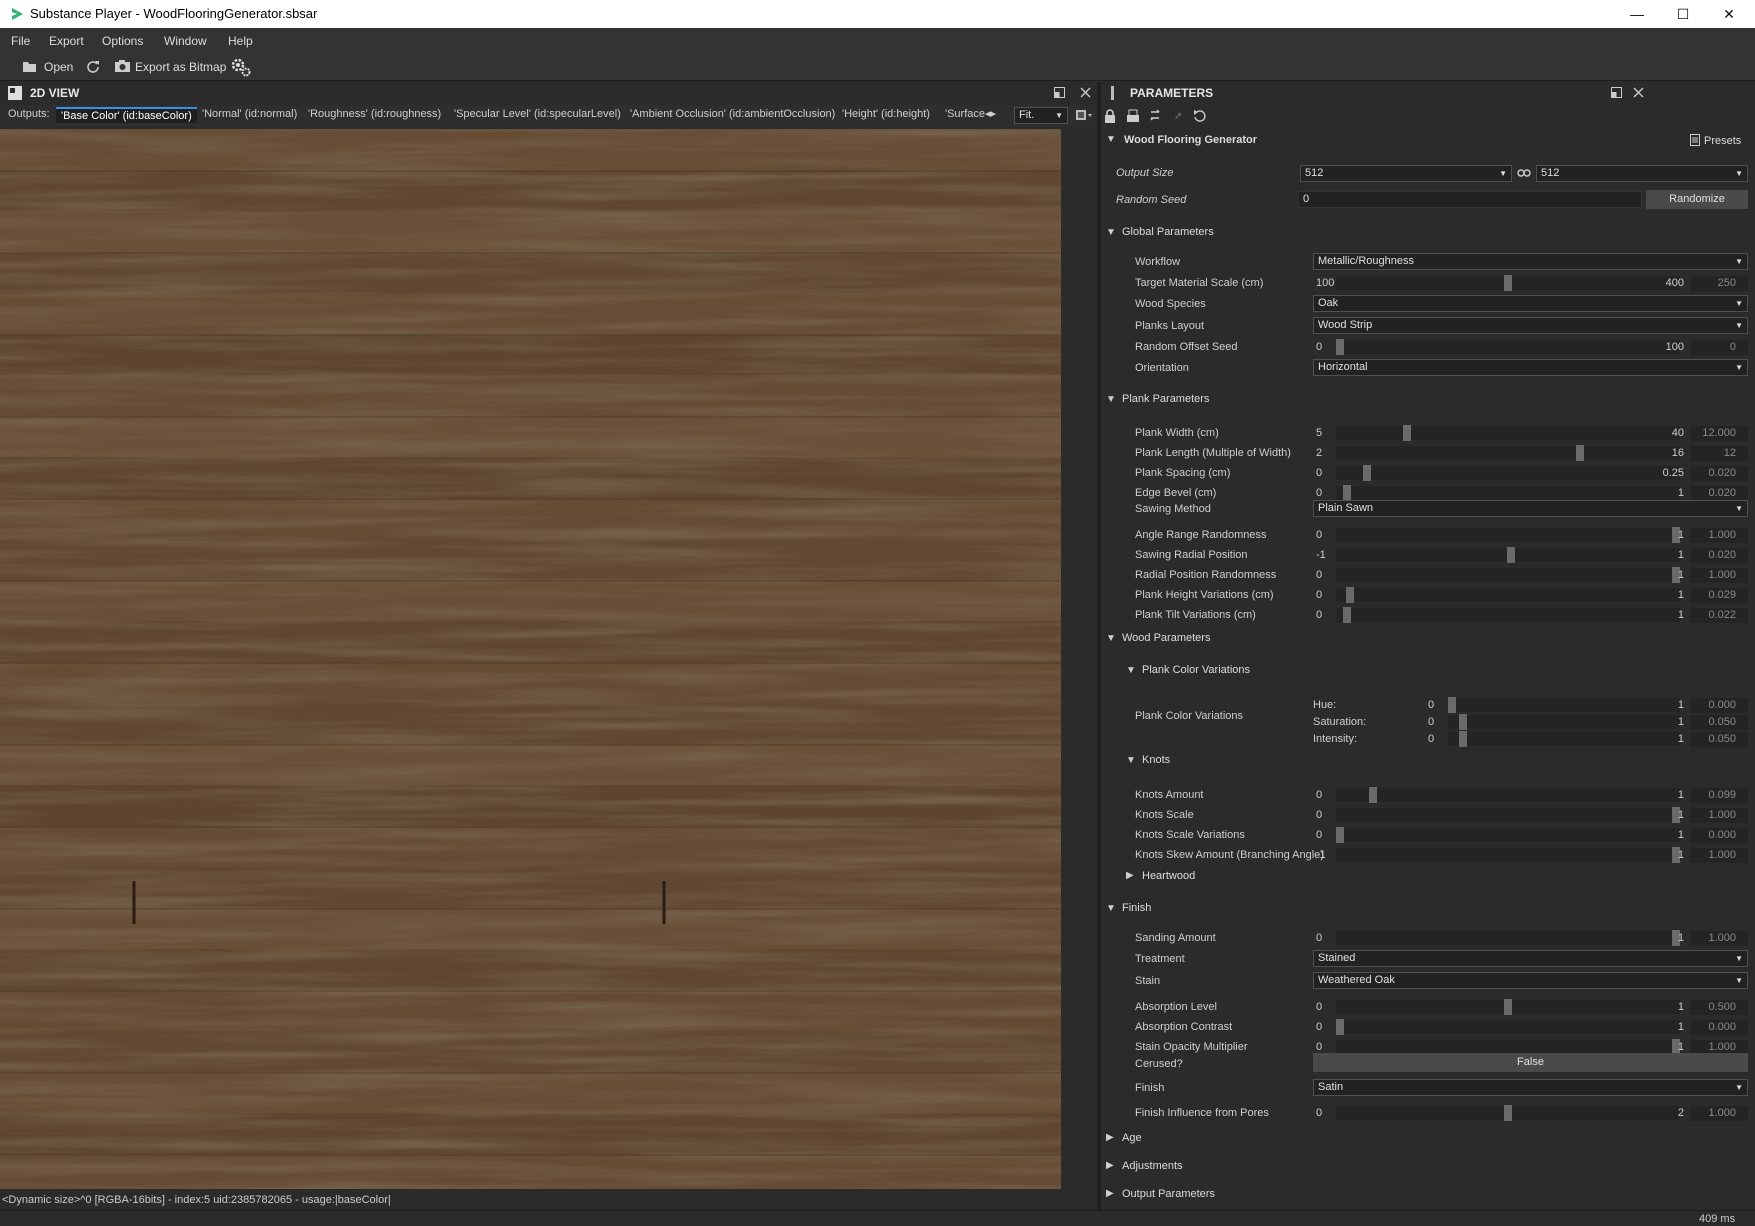 This screenshot has width=1755, height=1226. I want to click on slider-value: 0.099, so click(1719, 795).